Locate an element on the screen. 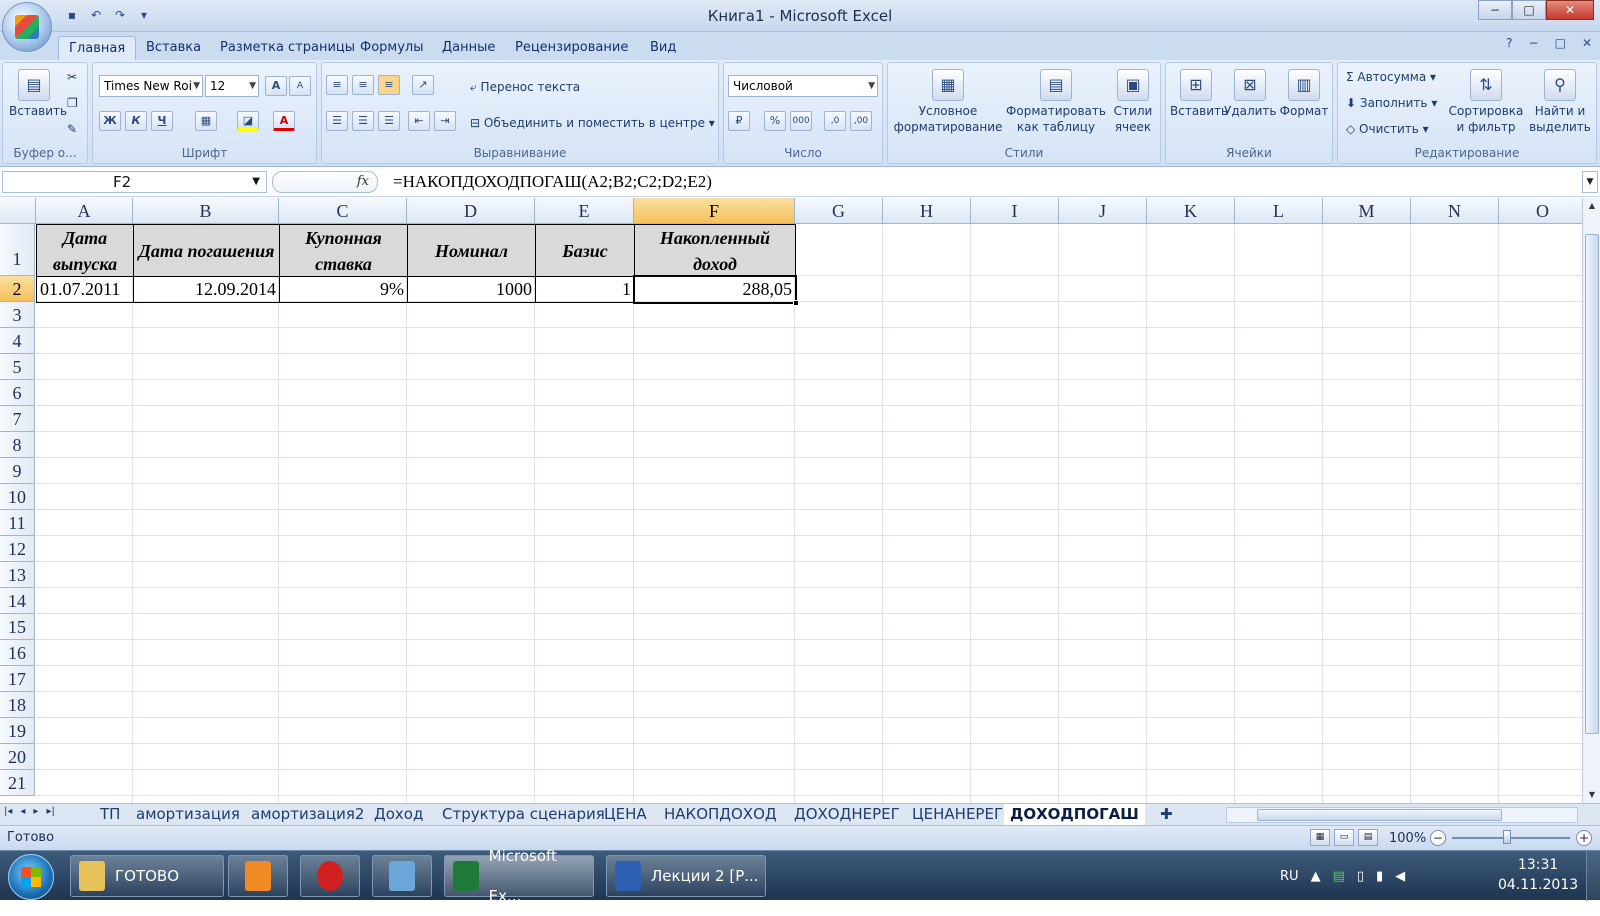  column-header-n: N is located at coordinates (1455, 211).